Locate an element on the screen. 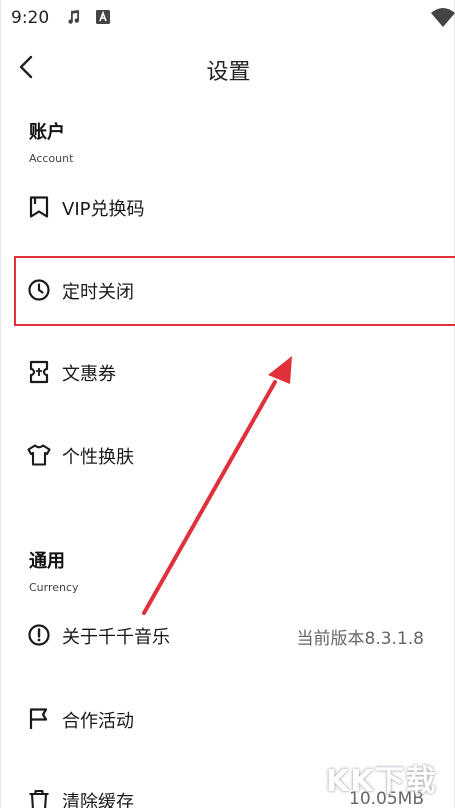 The image size is (455, 808). top-app-bar: 设置 is located at coordinates (228, 68).